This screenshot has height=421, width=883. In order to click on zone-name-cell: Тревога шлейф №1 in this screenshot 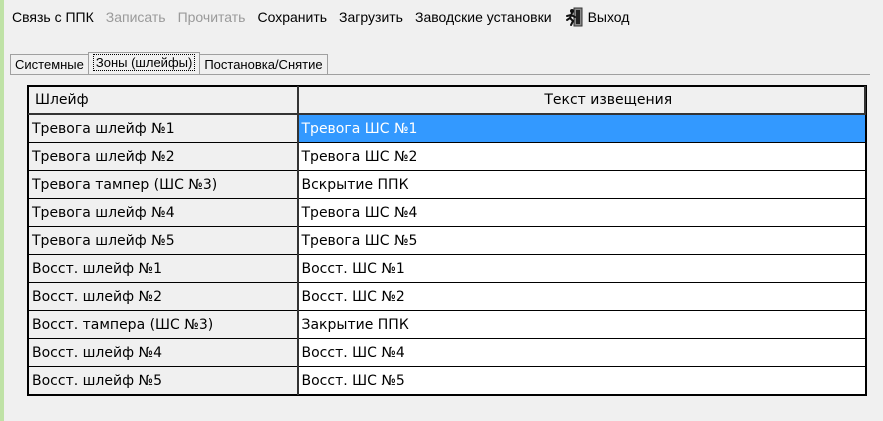, I will do `click(163, 128)`.